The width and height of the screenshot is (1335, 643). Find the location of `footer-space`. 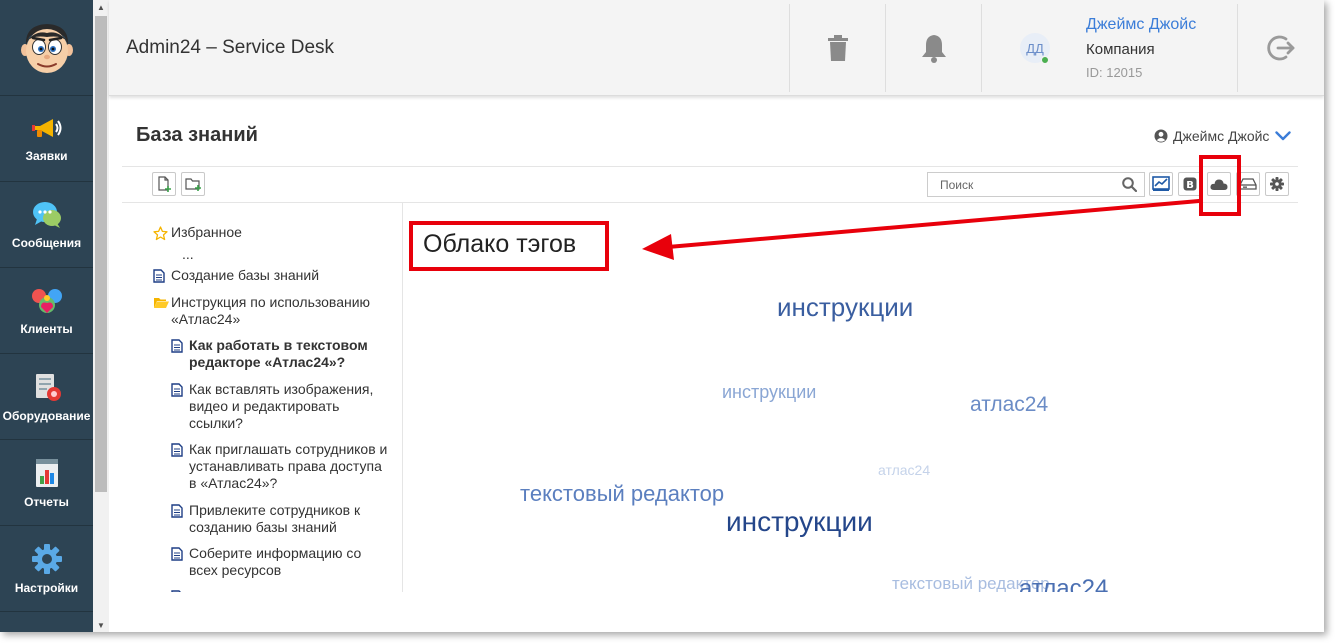

footer-space is located at coordinates (716, 612).